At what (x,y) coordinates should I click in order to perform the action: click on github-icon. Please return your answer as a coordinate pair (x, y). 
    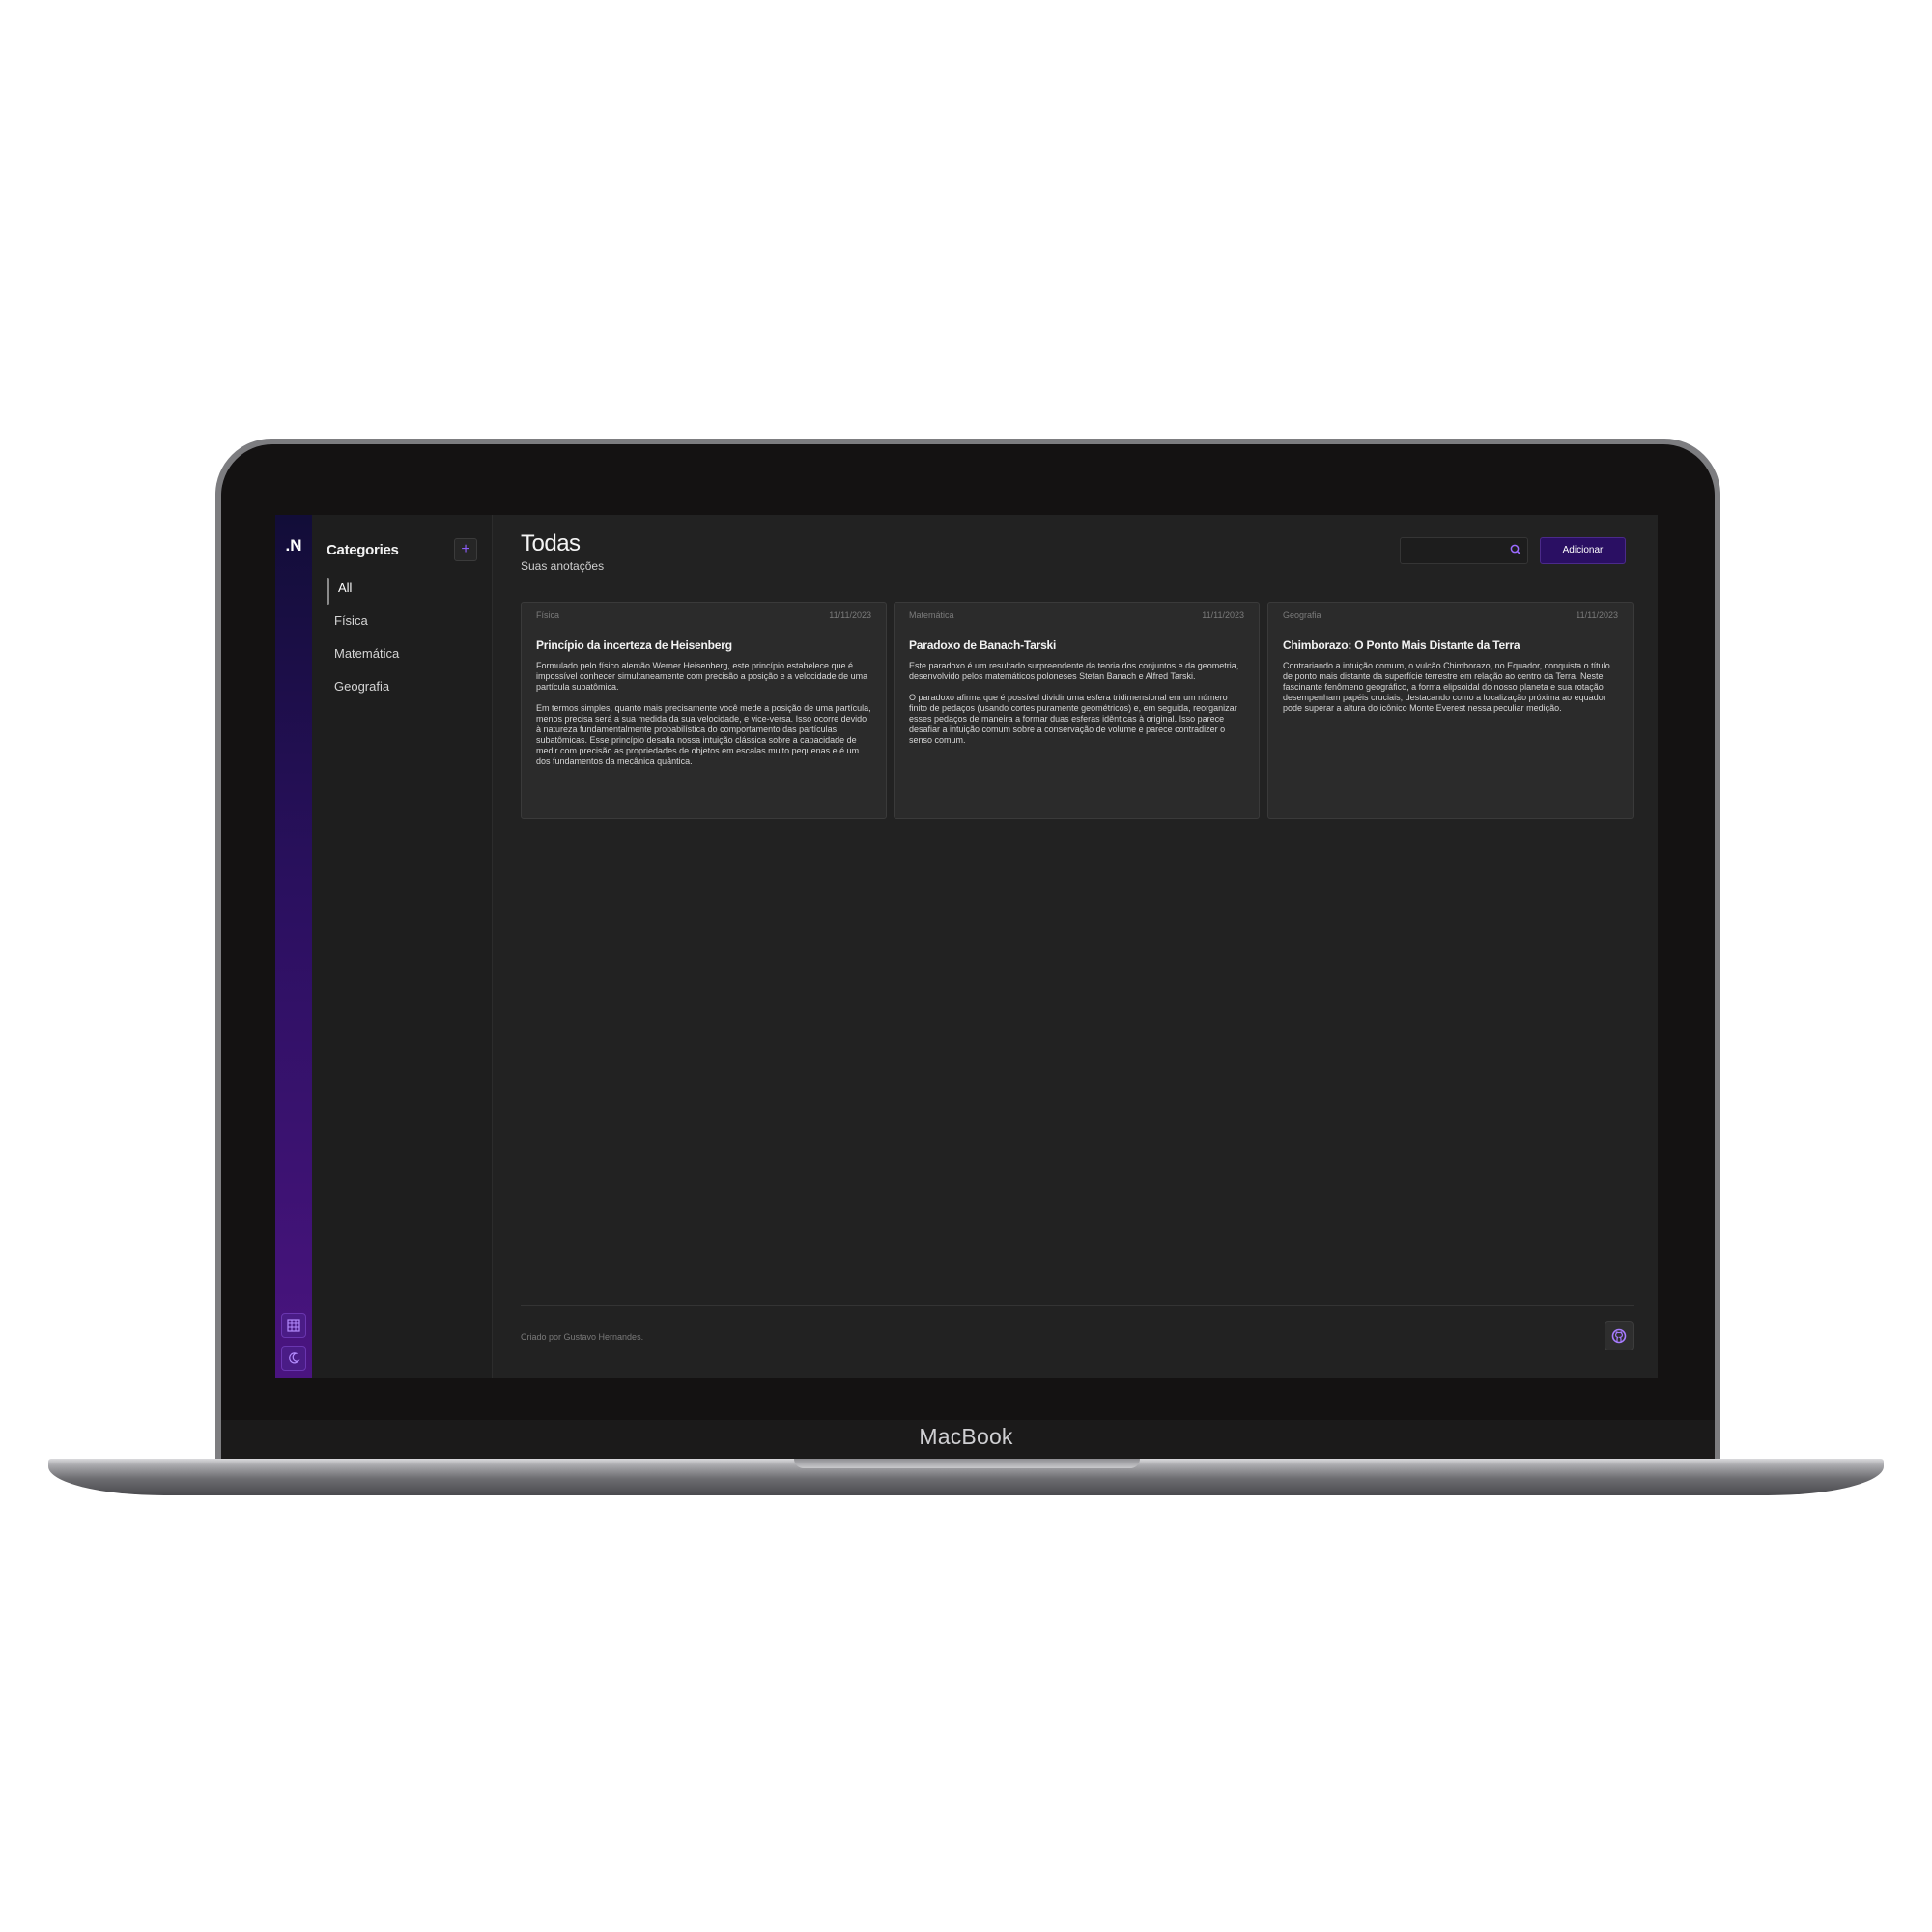
    Looking at the image, I should click on (1619, 1336).